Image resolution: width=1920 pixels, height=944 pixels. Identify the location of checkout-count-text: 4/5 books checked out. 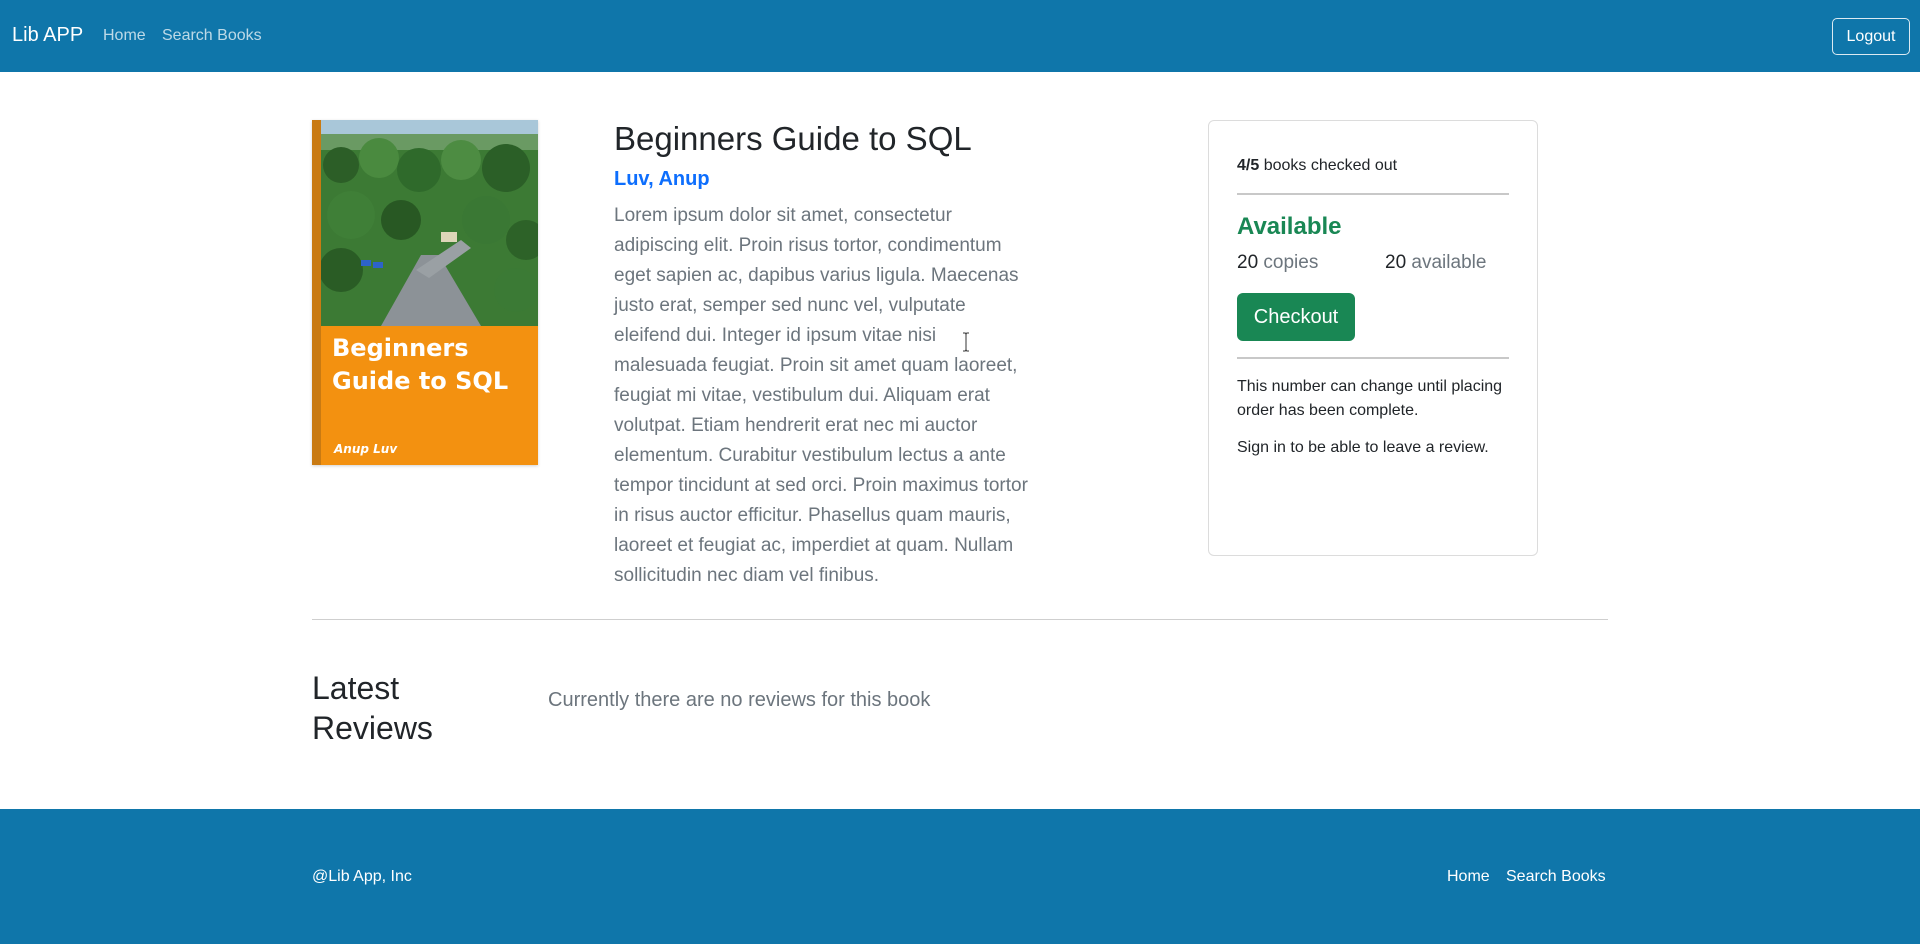
(1317, 166).